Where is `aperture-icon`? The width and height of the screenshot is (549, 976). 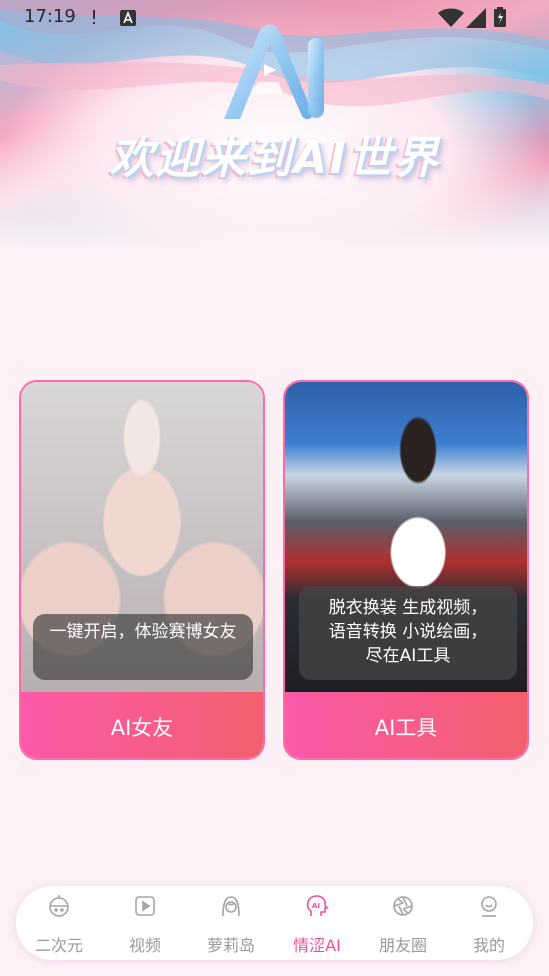
aperture-icon is located at coordinates (403, 906).